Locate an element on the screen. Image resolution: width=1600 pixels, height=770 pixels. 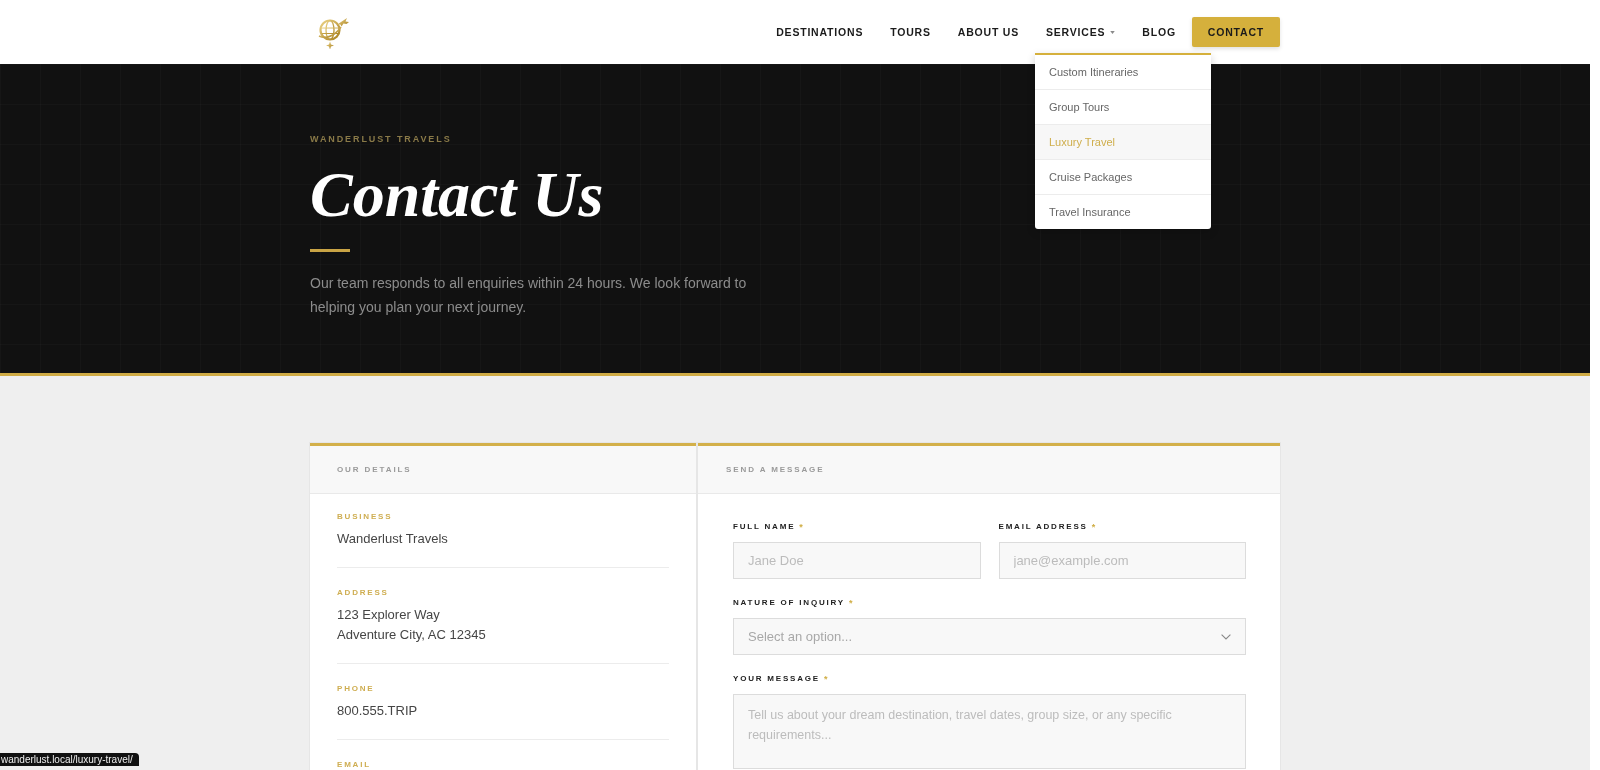
detail-label: ADDRESS is located at coordinates (363, 593).